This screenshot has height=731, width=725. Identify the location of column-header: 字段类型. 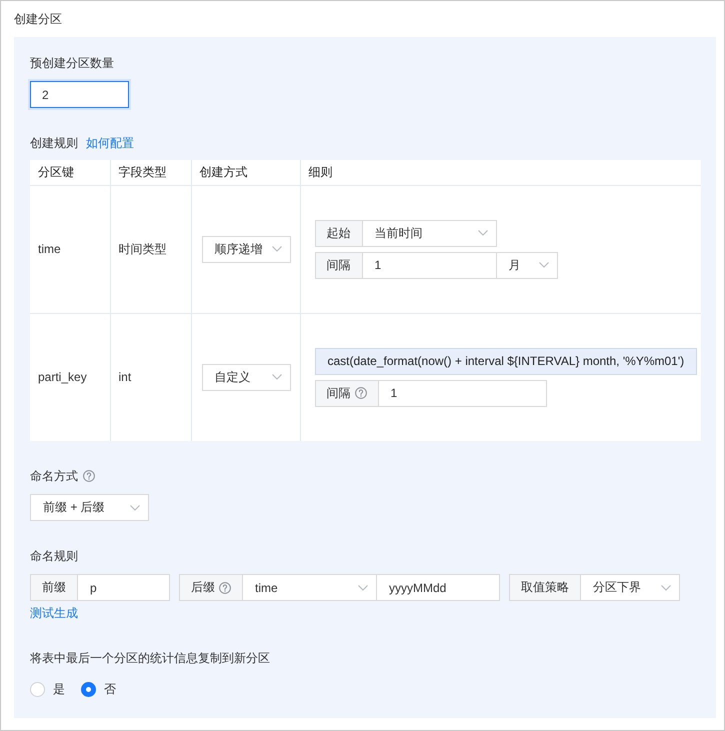
(150, 172).